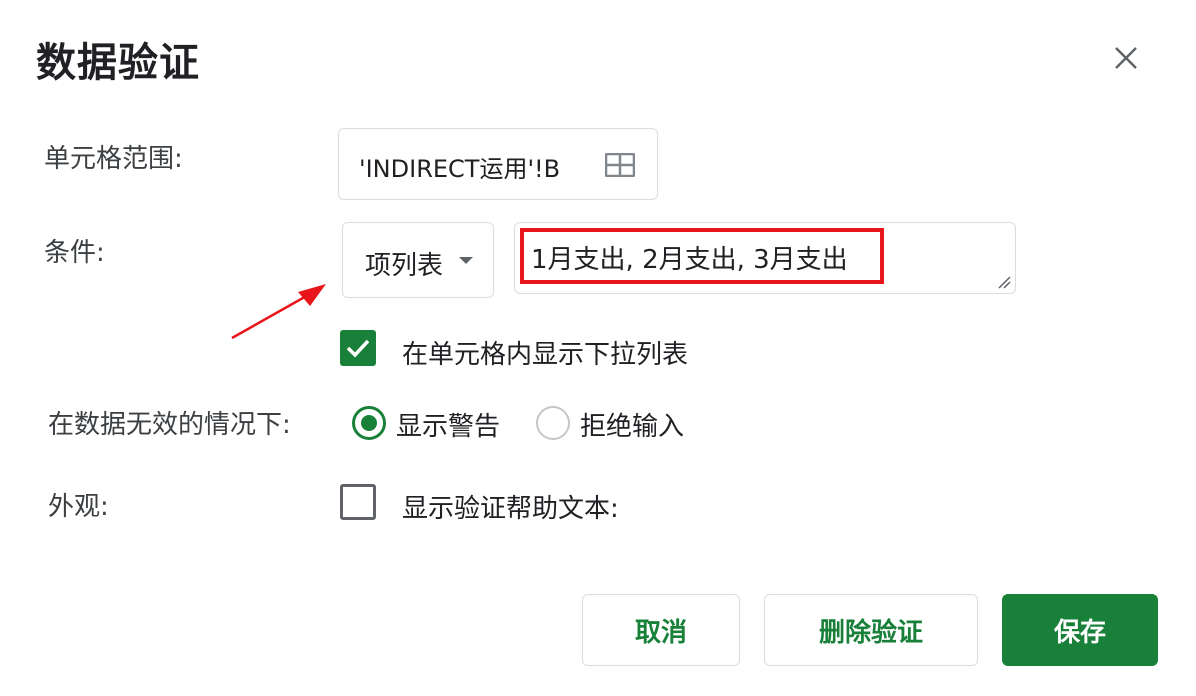 This screenshot has width=1196, height=696. What do you see at coordinates (113, 159) in the screenshot?
I see `range-label: 单元格范围:` at bounding box center [113, 159].